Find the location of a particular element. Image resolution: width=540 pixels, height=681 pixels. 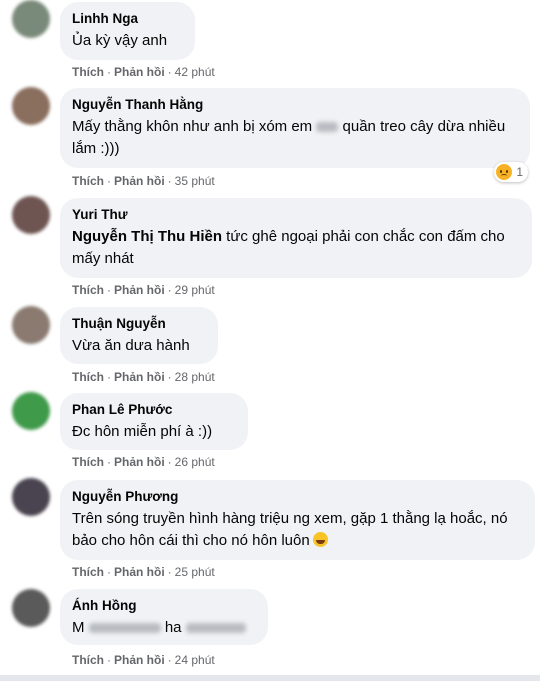

comment-text-start: M is located at coordinates (78, 627).